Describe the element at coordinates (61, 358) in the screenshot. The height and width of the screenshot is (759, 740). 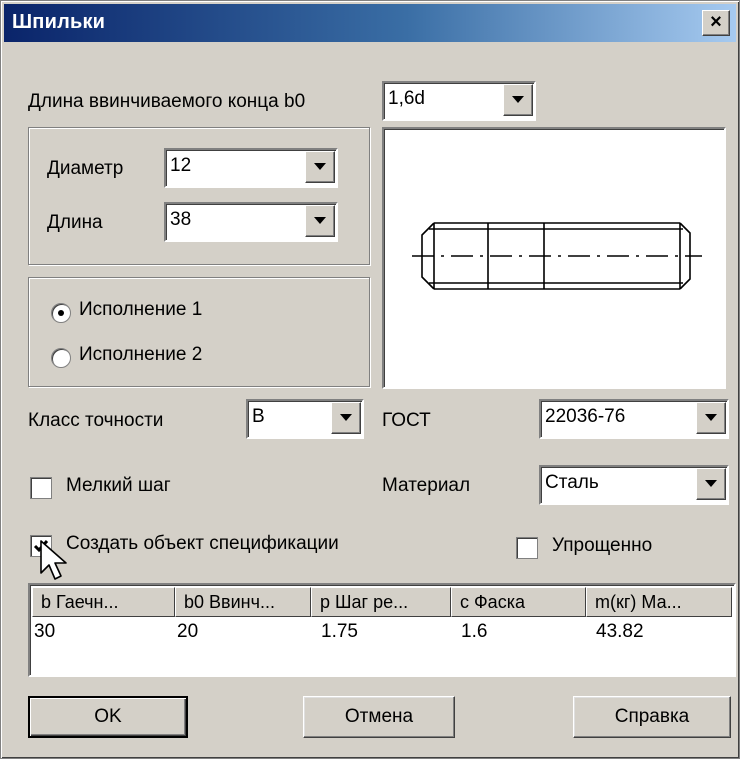
I see `execution-2-radio` at that location.